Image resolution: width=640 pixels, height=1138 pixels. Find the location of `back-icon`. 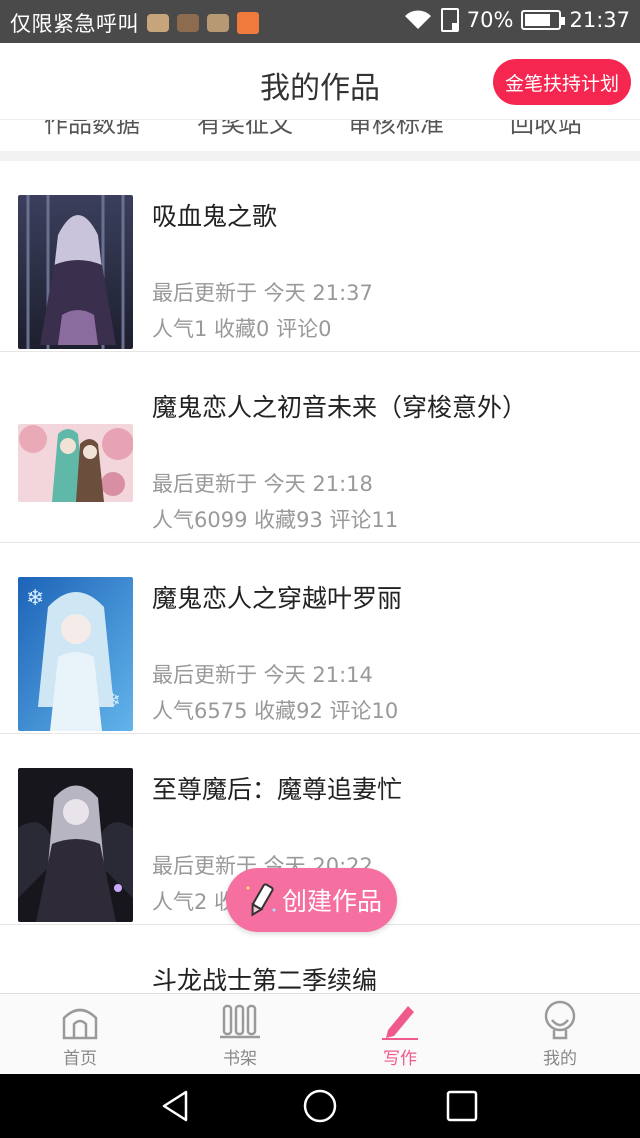

back-icon is located at coordinates (176, 1106).